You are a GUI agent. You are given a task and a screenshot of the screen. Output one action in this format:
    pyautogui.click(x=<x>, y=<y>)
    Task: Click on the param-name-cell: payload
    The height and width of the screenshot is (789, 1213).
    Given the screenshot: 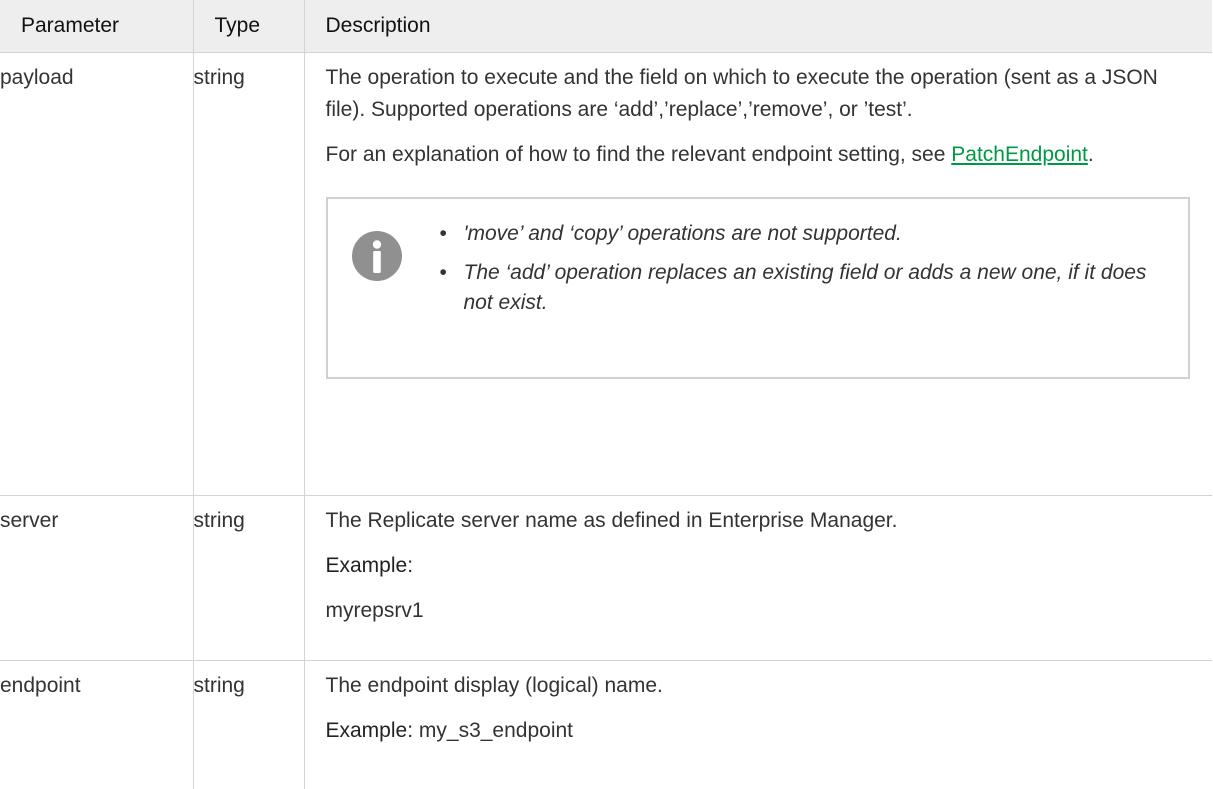 What is the action you would take?
    pyautogui.click(x=97, y=273)
    